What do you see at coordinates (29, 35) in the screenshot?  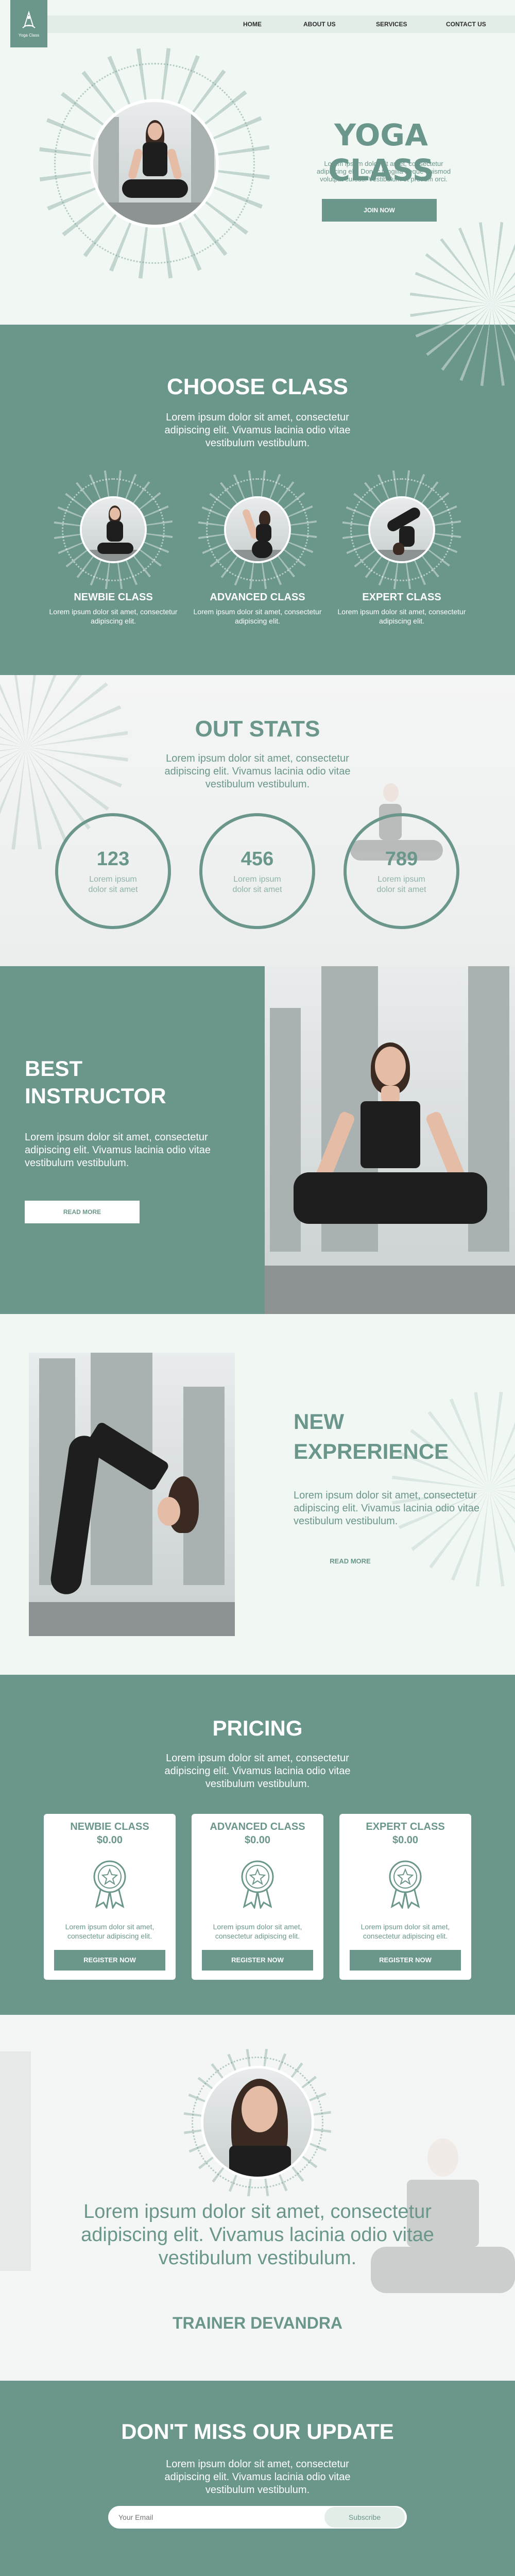 I see `logo-text: Yoga Class` at bounding box center [29, 35].